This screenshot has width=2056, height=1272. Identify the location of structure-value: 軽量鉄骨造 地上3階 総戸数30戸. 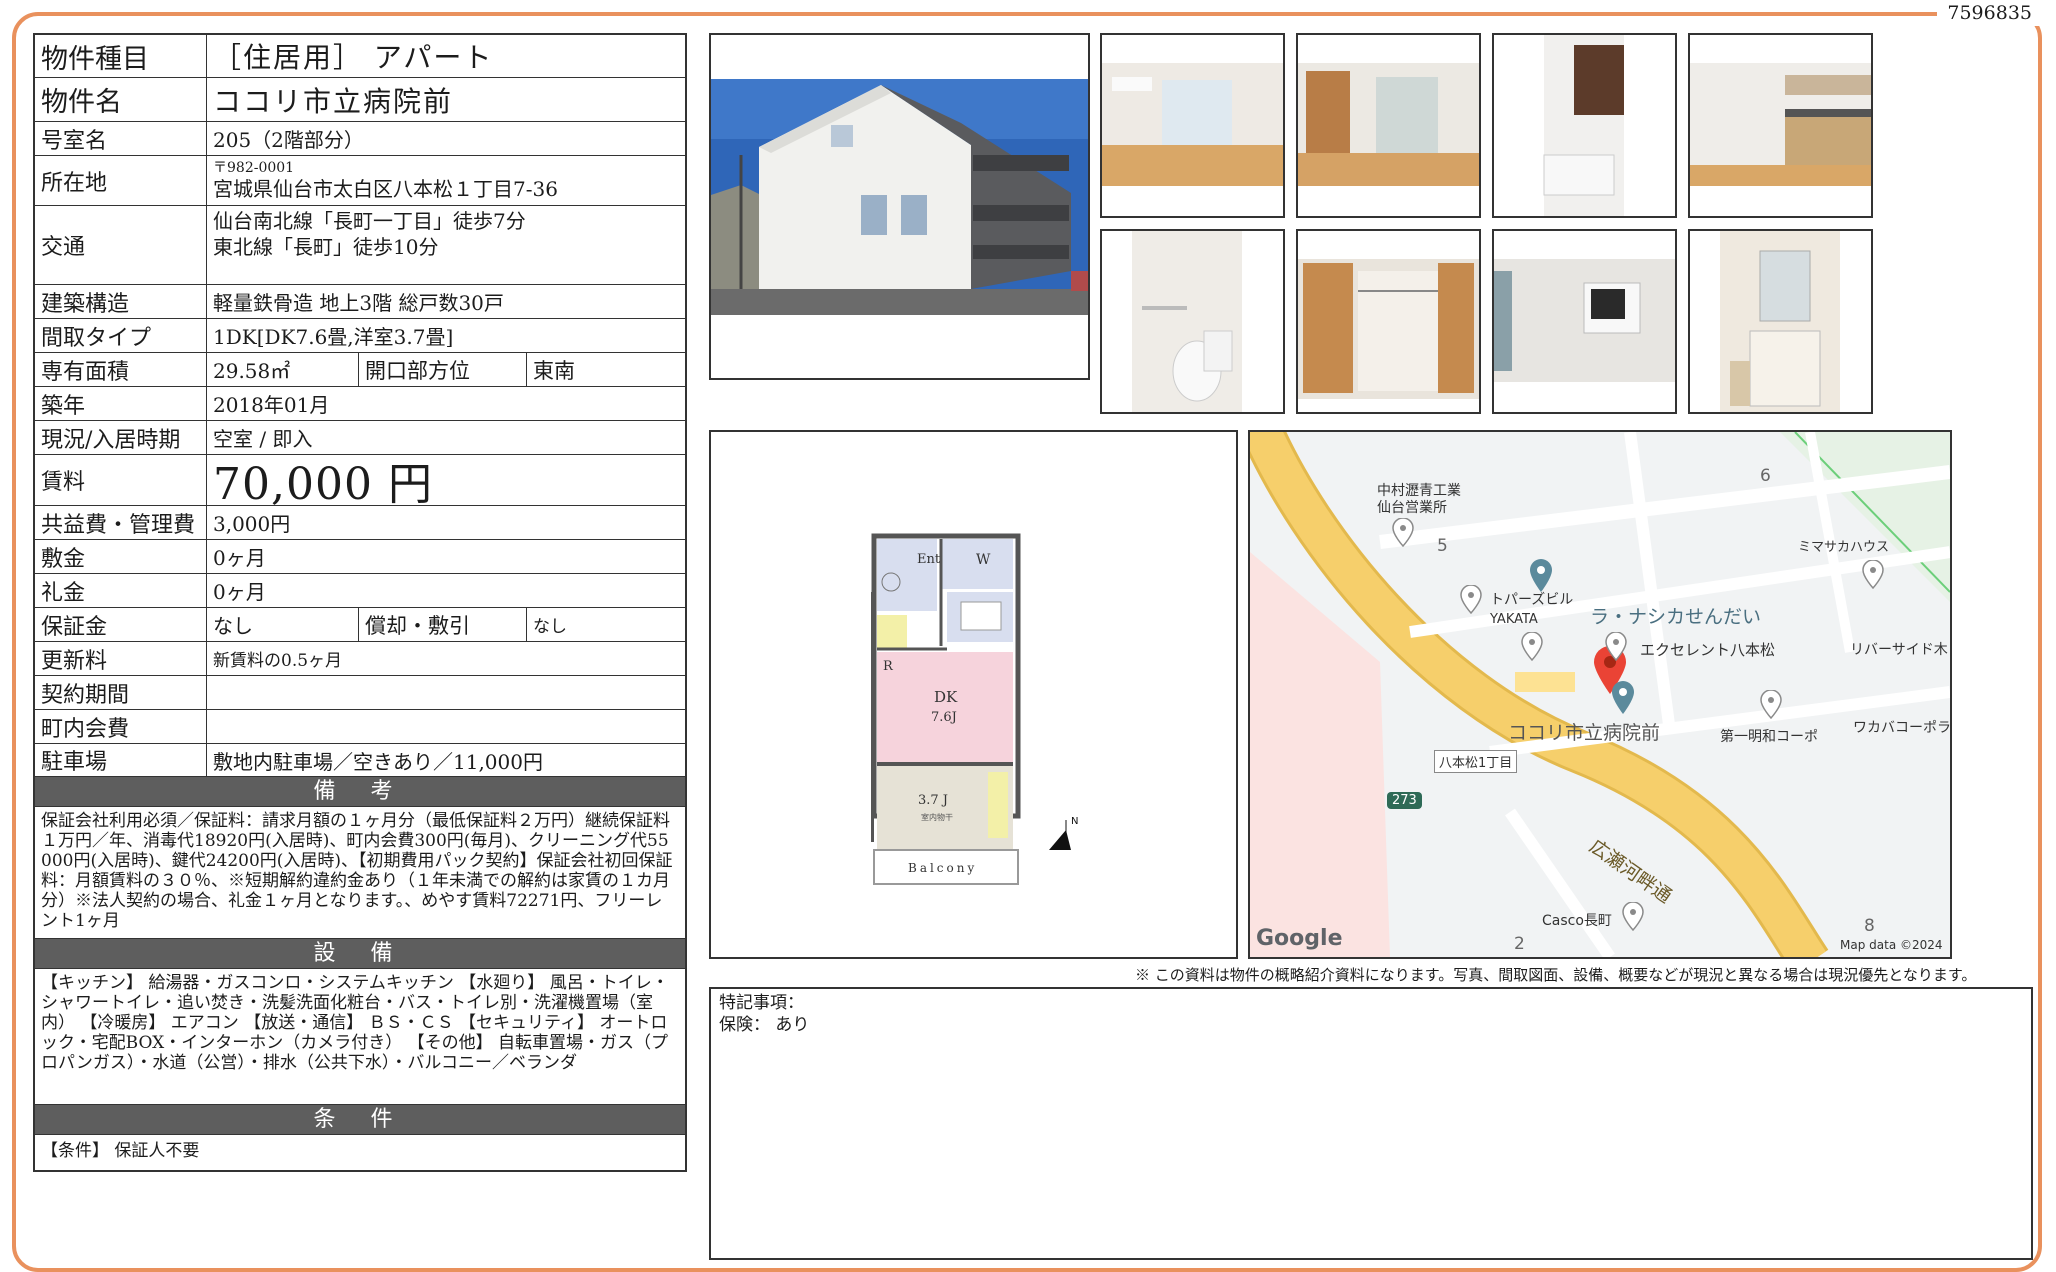
(358, 303).